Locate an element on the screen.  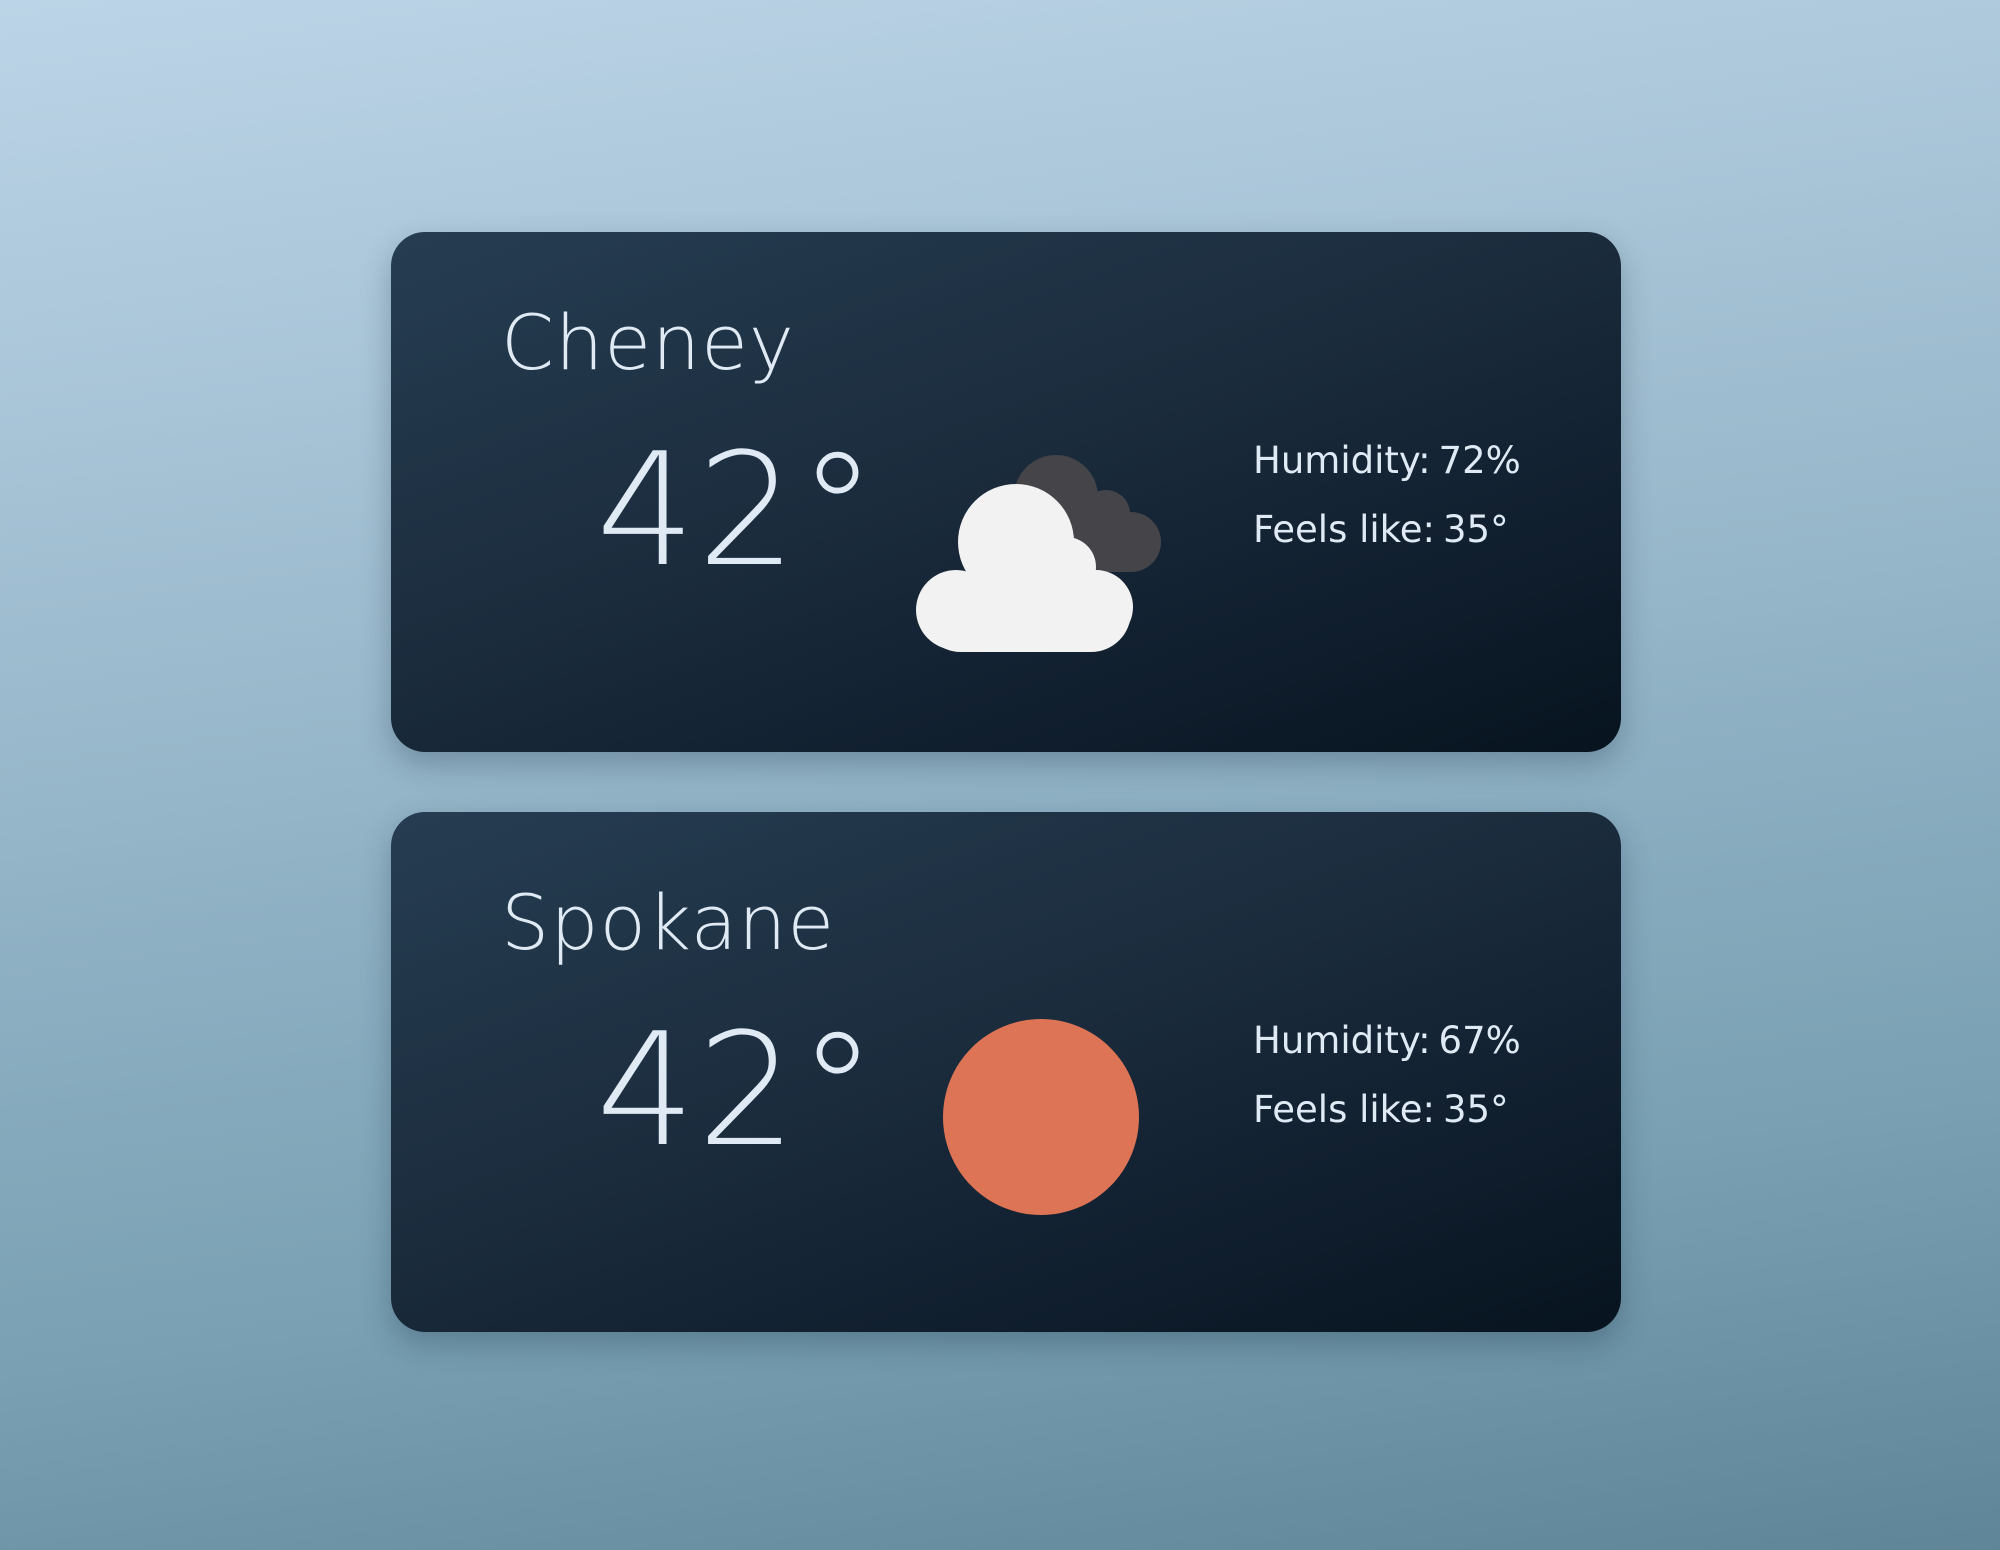
humidity-row: Humidity: 72% is located at coordinates (1387, 460).